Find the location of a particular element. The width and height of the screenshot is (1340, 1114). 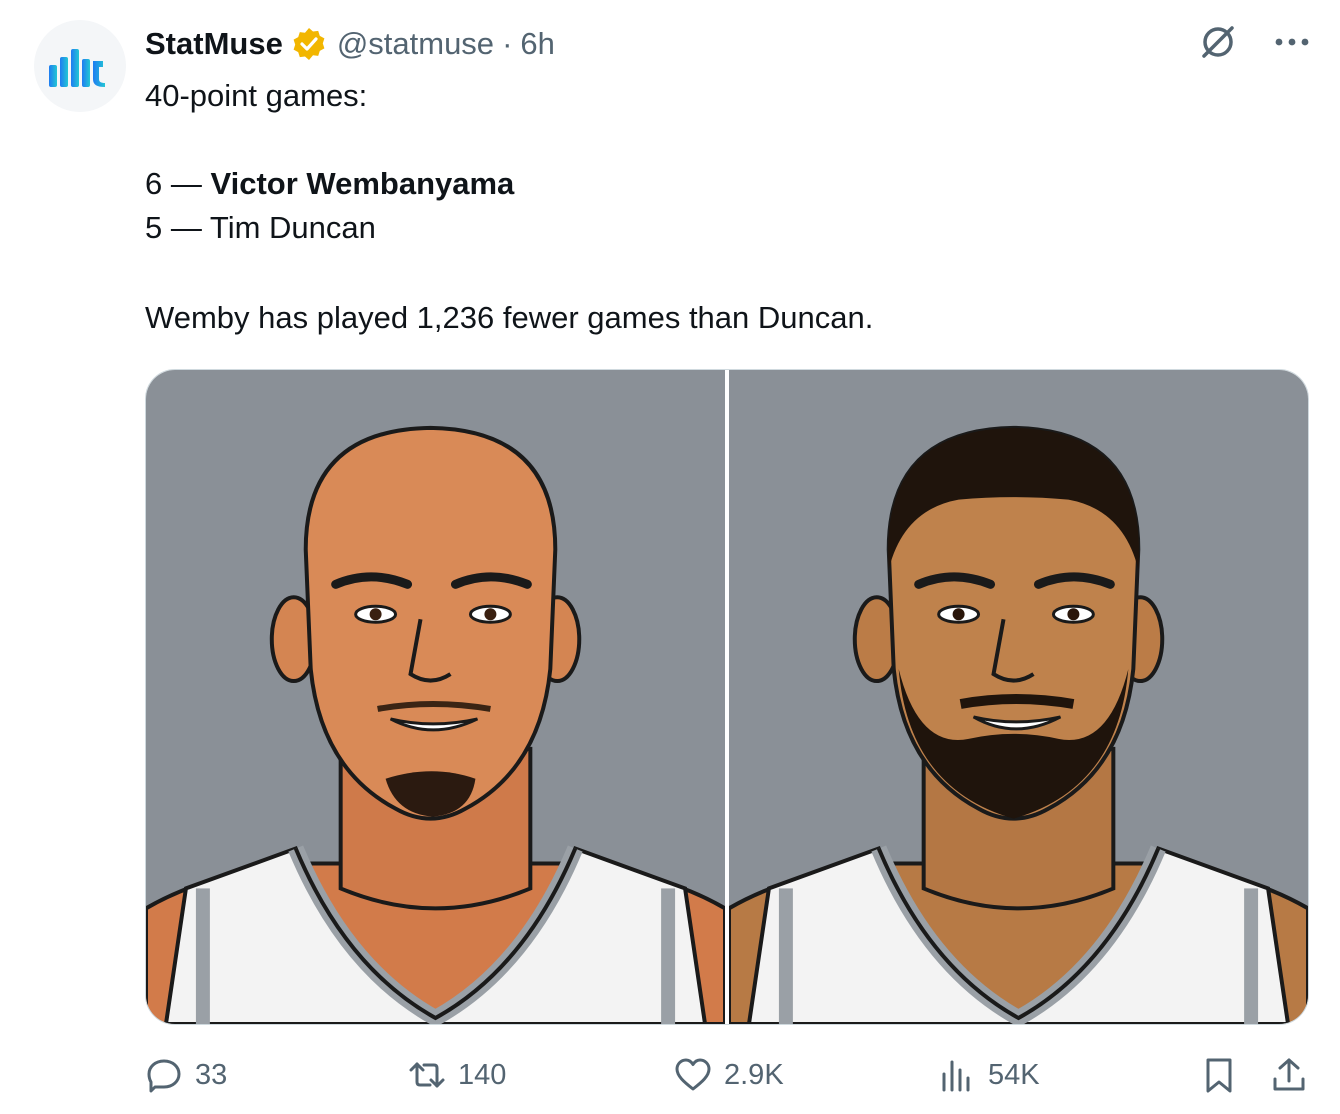

share-button is located at coordinates (1289, 1075).